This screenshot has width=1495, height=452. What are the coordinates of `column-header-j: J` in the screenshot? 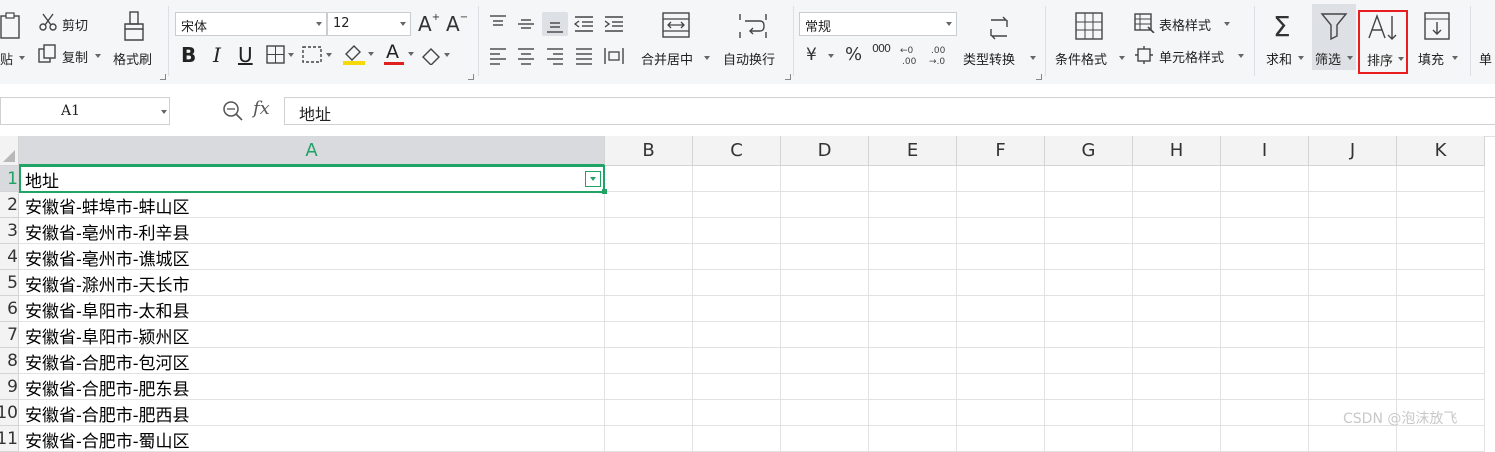 It's located at (1353, 151).